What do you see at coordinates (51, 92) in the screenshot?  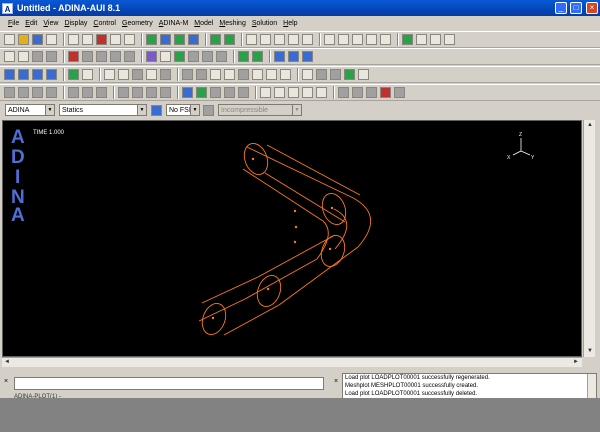 I see `stress-icon` at bounding box center [51, 92].